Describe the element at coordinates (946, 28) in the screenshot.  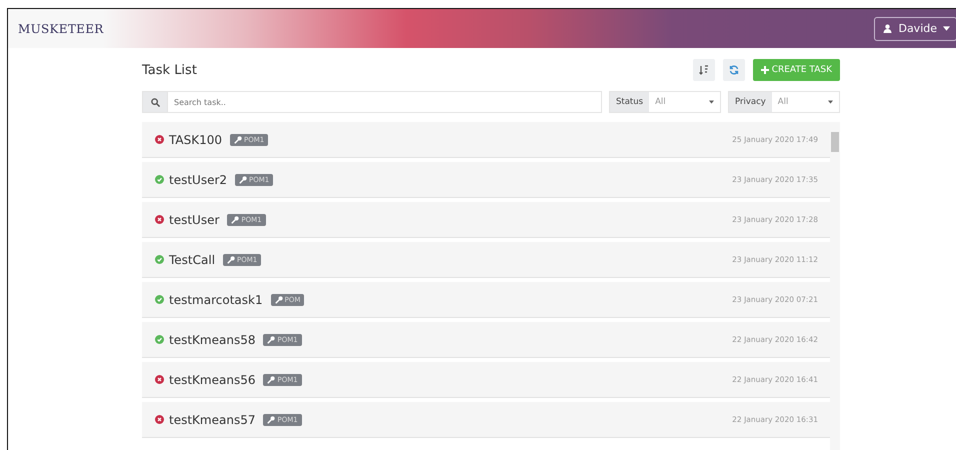
I see `caret-icon` at that location.